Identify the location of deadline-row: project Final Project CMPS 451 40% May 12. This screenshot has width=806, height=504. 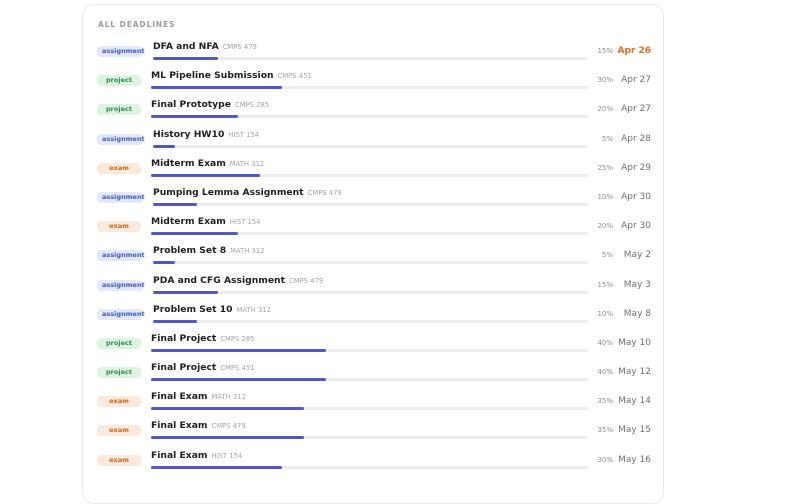
(373, 373).